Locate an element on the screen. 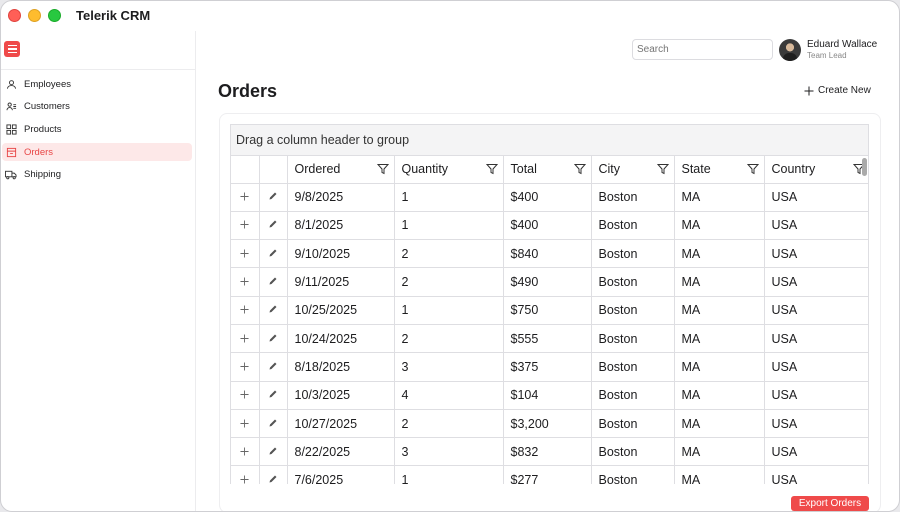  grid-cell: 10/24/2025 is located at coordinates (341, 339).